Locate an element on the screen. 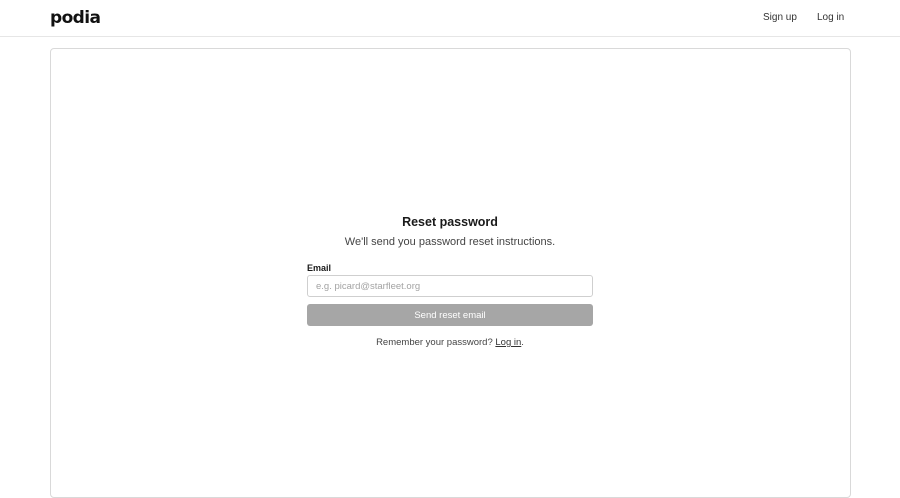 The image size is (900, 498). email-field is located at coordinates (450, 286).